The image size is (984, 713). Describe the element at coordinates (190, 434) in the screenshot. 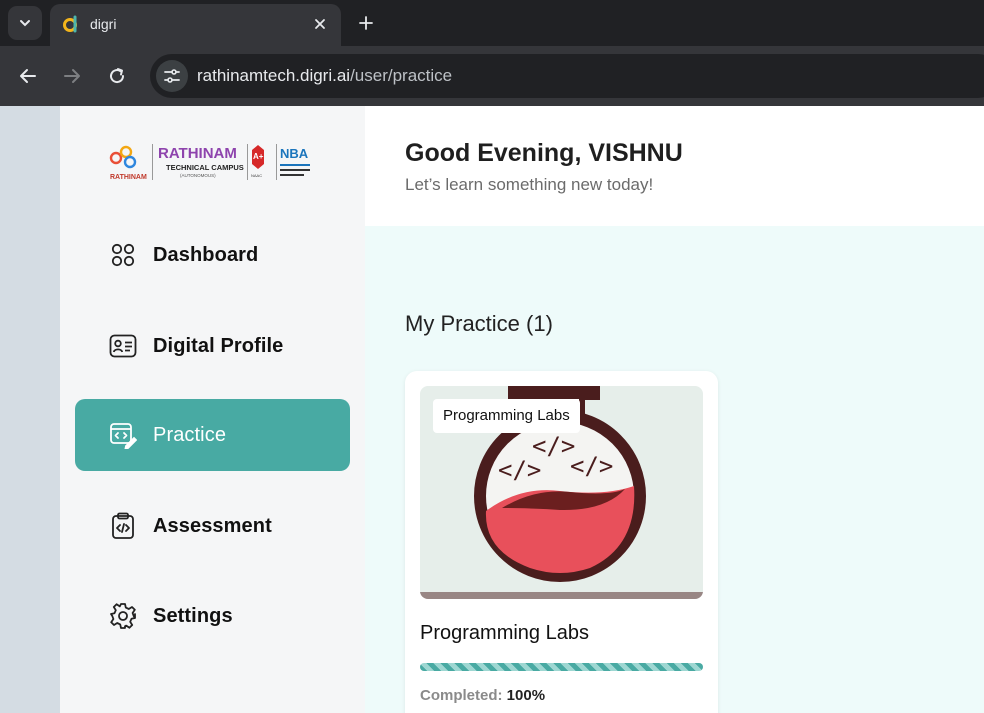

I see `sidebar-item-label: Practice` at that location.